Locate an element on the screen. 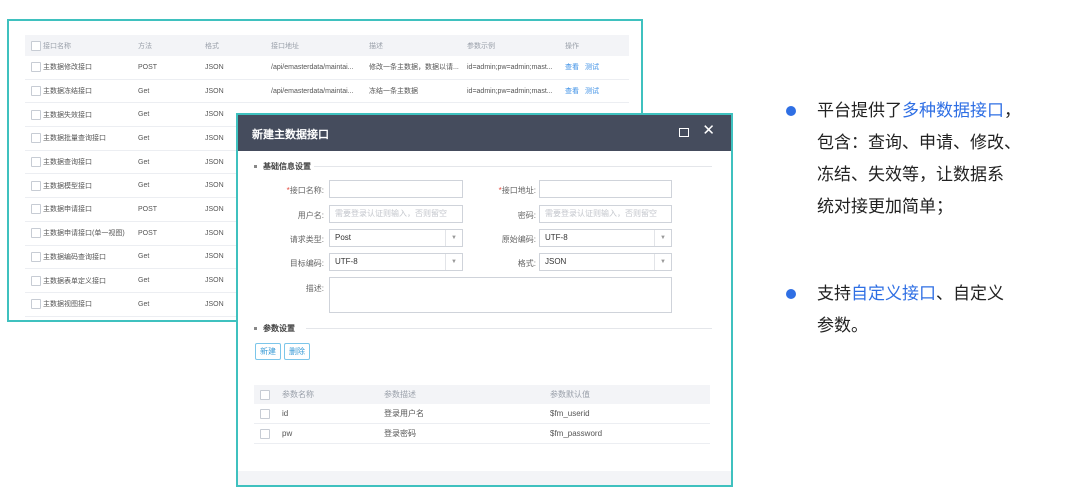  section-params-title: 参数设置 is located at coordinates (279, 328).